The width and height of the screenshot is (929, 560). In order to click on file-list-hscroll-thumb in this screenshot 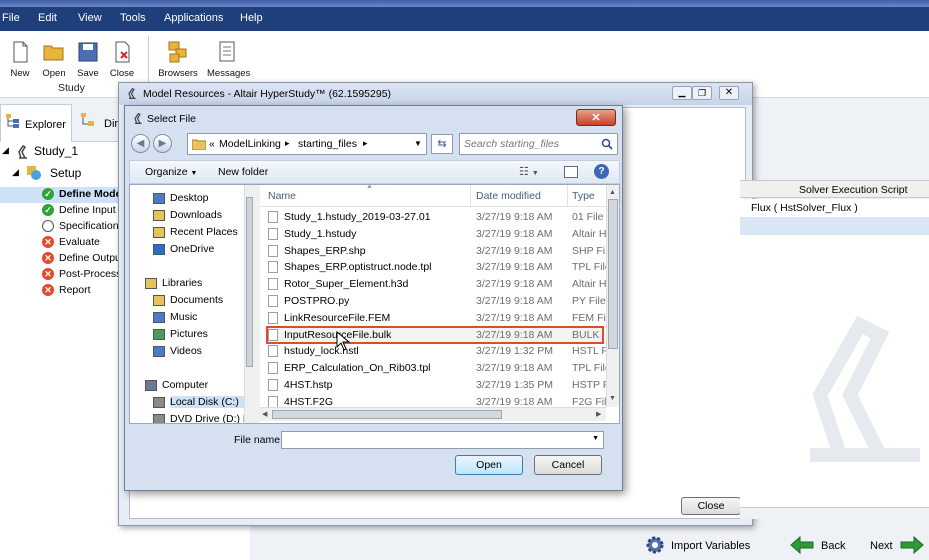, I will do `click(387, 414)`.